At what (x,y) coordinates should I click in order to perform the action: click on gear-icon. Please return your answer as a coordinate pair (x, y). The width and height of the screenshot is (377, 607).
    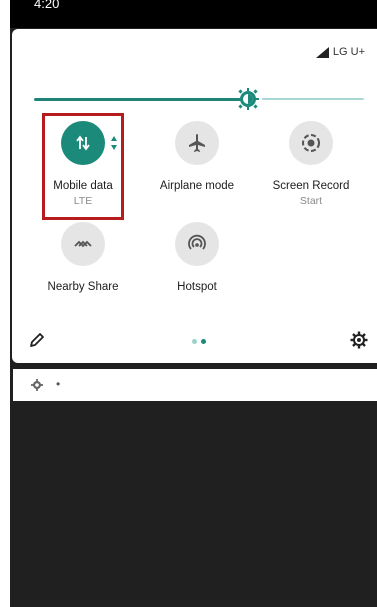
    Looking at the image, I should click on (37, 385).